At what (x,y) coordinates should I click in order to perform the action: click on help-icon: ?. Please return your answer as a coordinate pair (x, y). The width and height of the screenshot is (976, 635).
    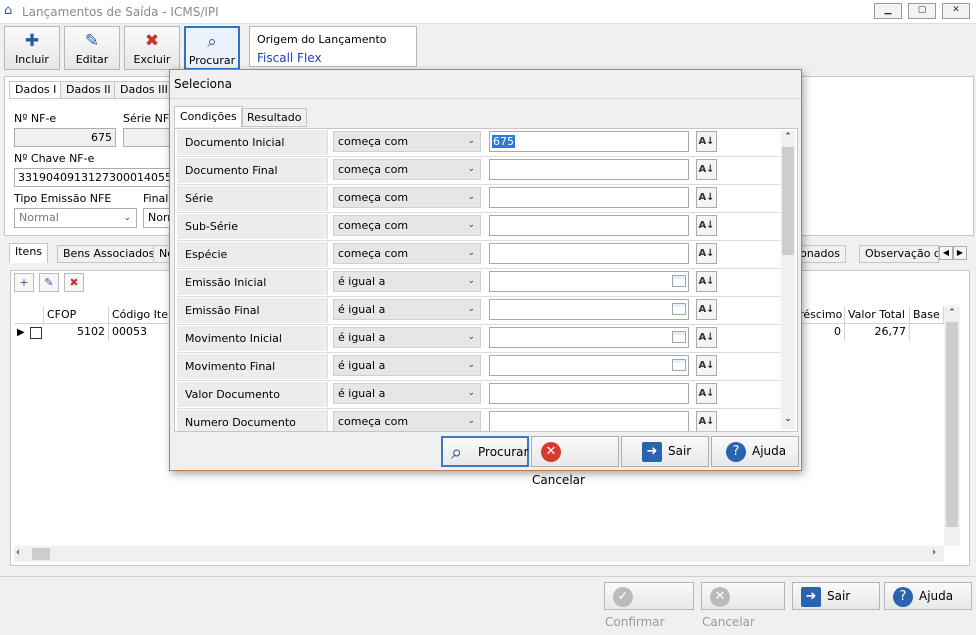
    Looking at the image, I should click on (736, 451).